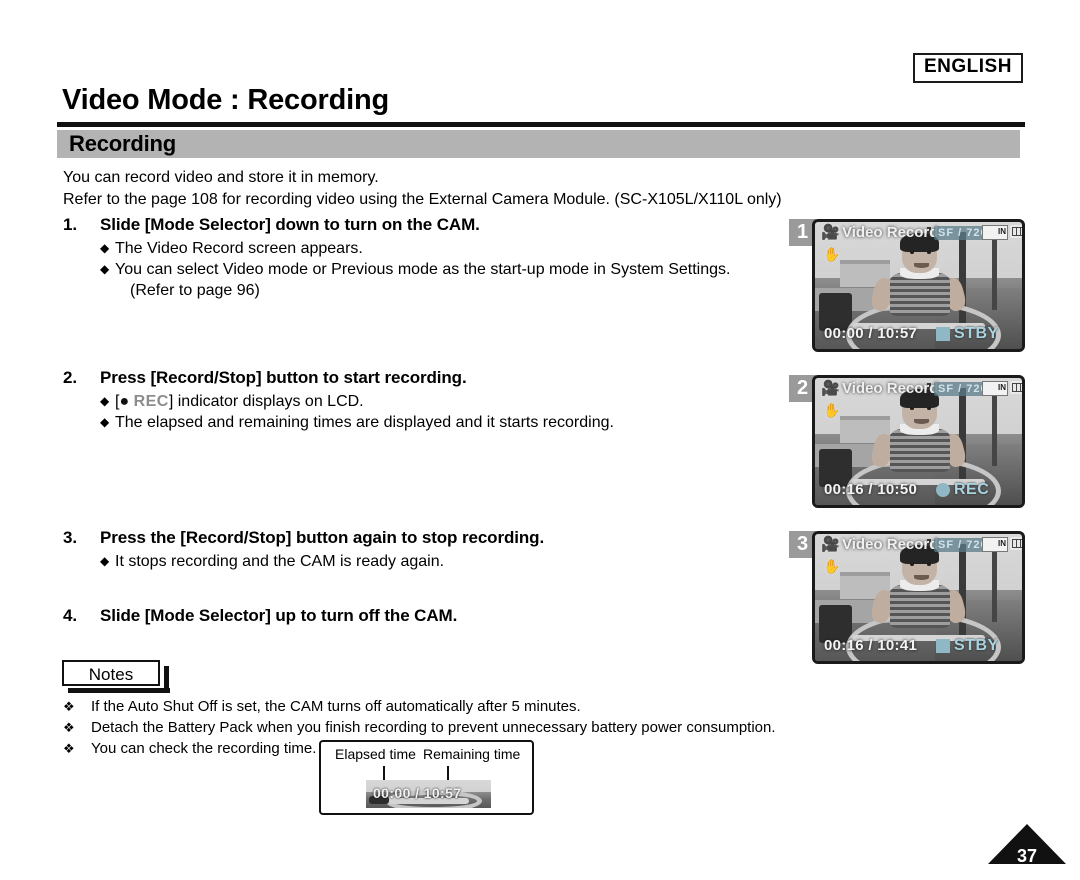 The image size is (1080, 880). Describe the element at coordinates (538, 144) in the screenshot. I see `section-bar` at that location.